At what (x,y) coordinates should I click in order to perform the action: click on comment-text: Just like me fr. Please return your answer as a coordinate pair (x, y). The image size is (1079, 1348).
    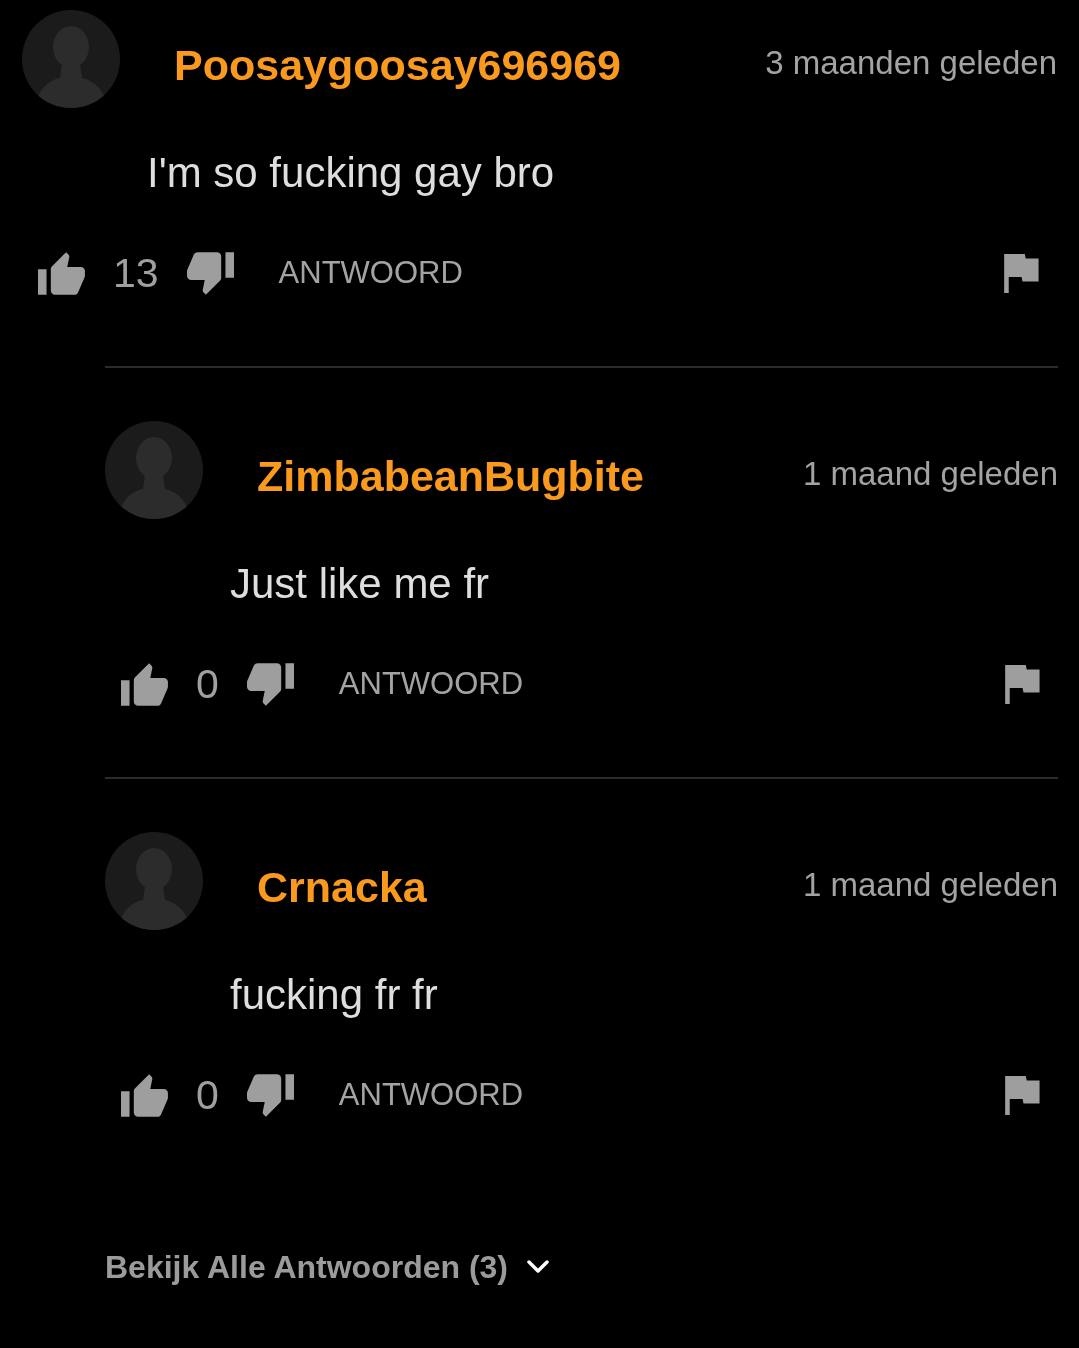
    Looking at the image, I should click on (360, 584).